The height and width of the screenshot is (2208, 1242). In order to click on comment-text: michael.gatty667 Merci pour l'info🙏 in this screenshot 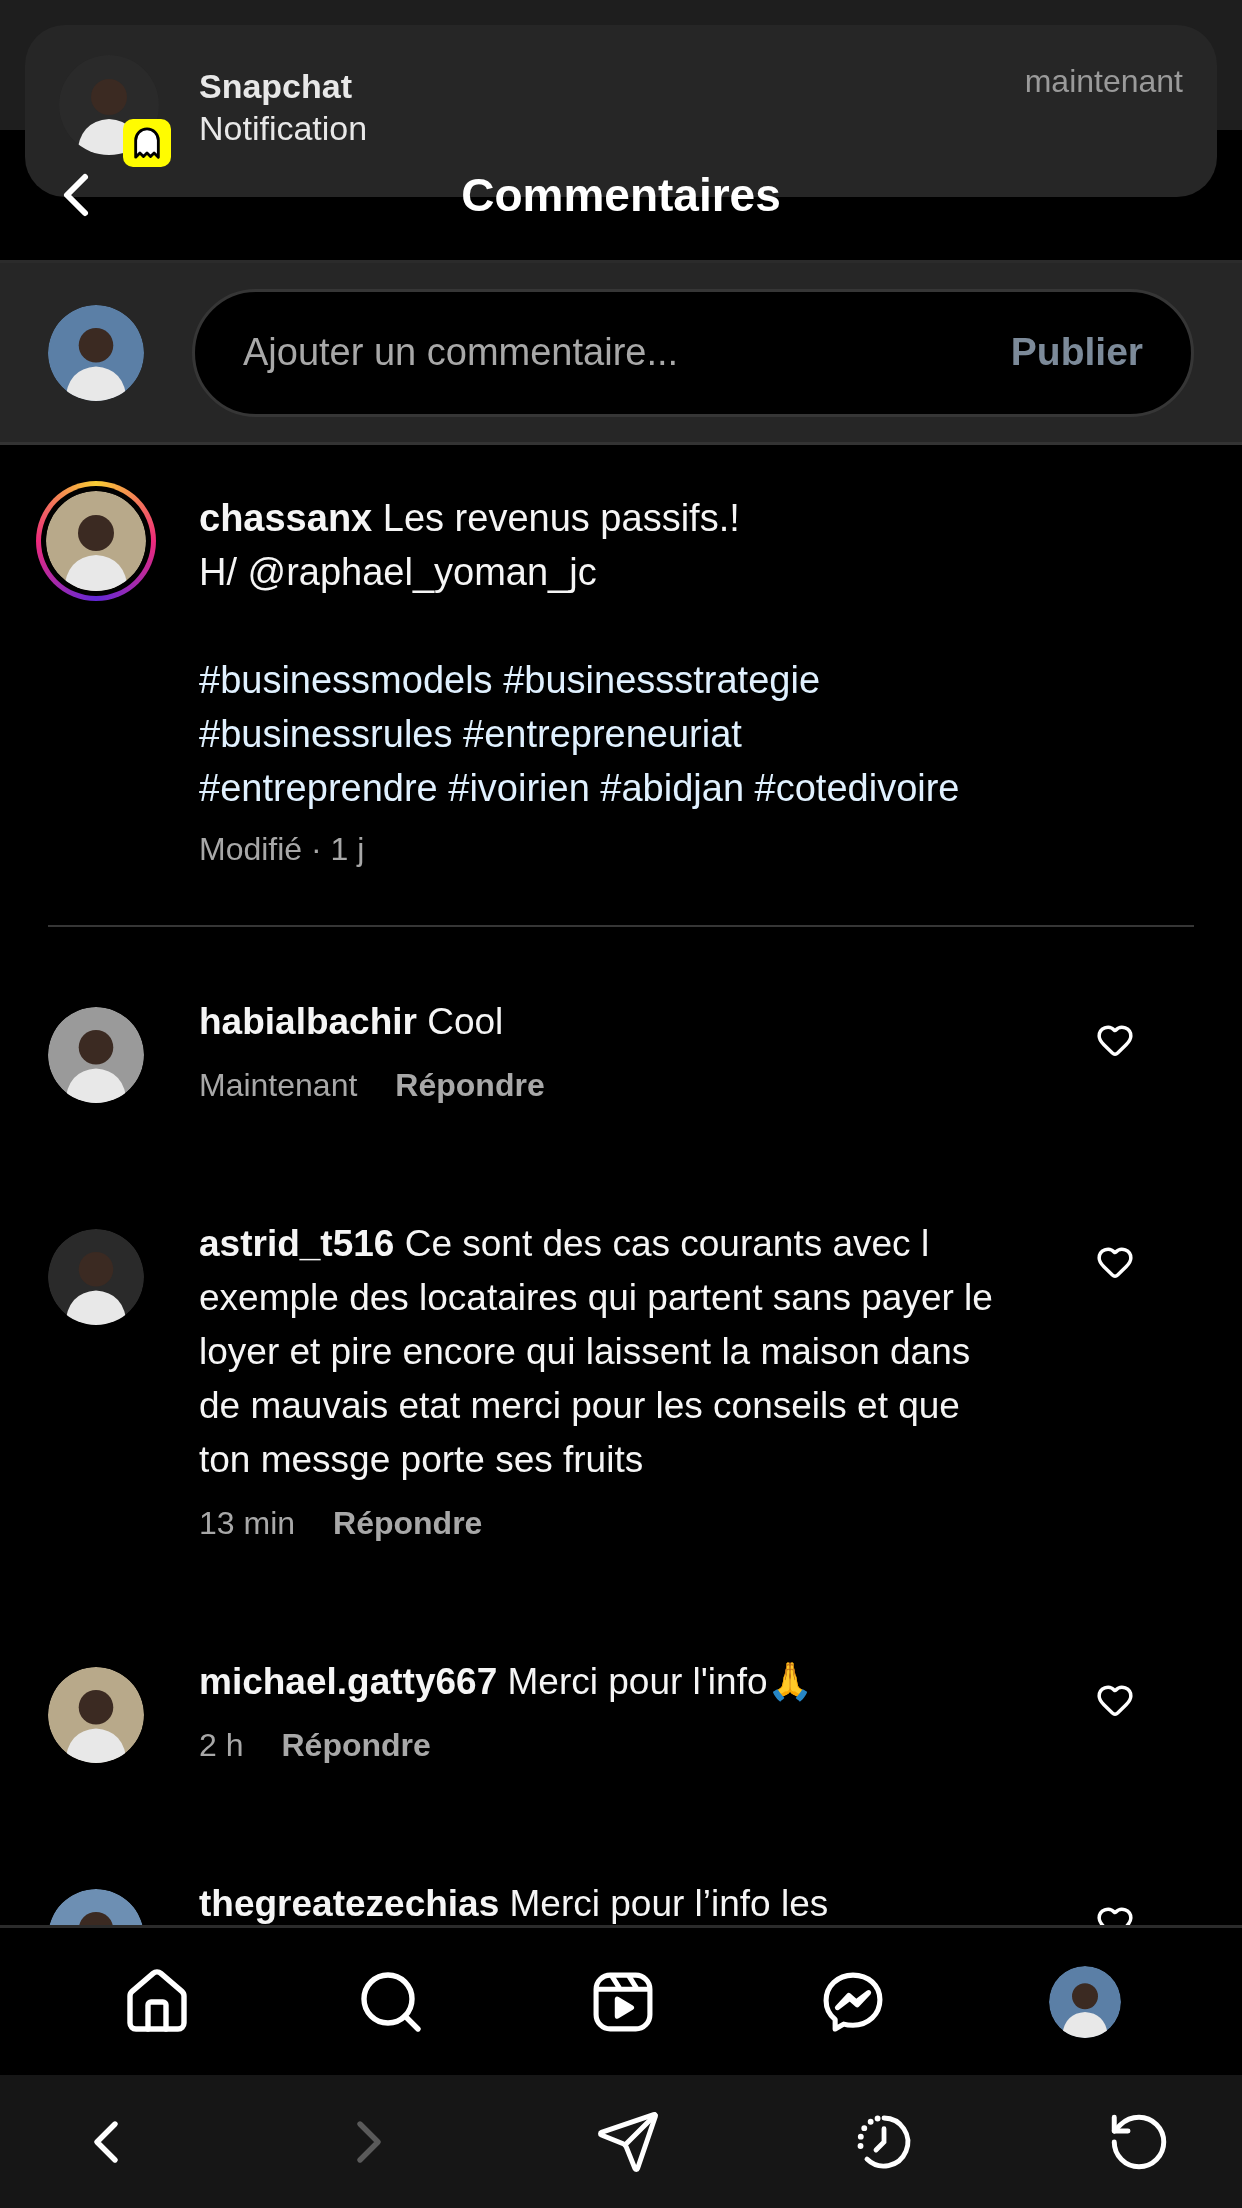, I will do `click(507, 1682)`.